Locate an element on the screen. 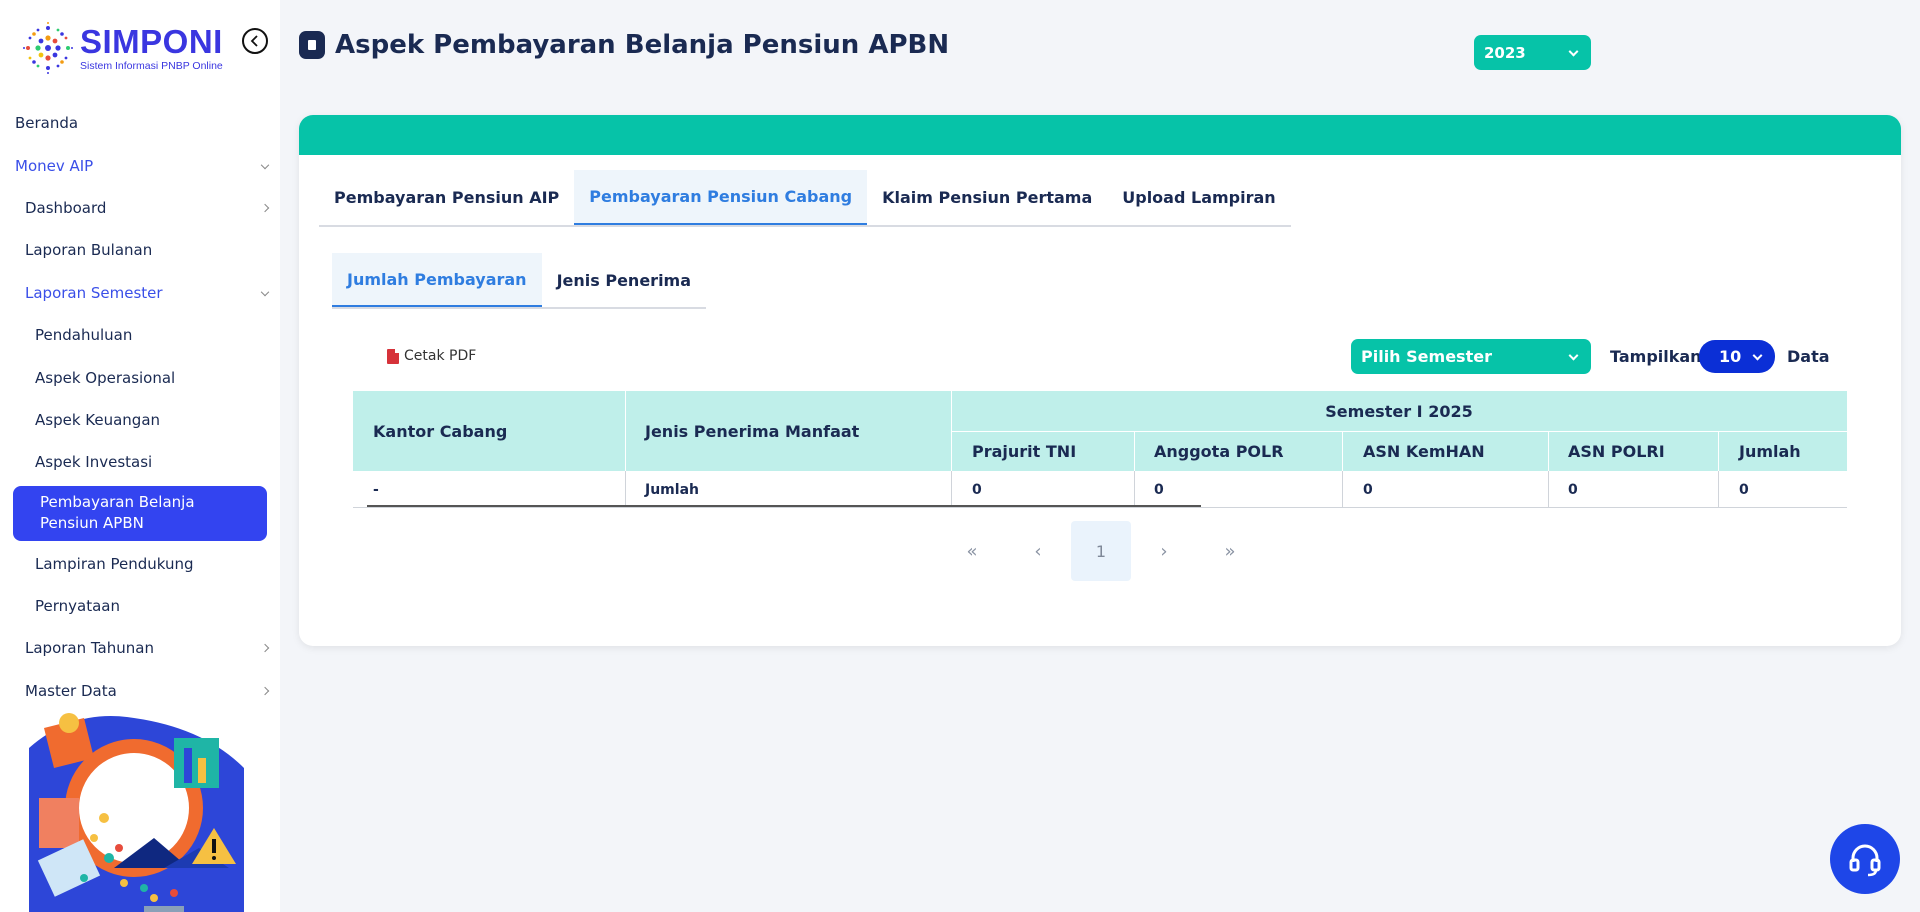  cell-prajurit-tni: 0 is located at coordinates (977, 489).